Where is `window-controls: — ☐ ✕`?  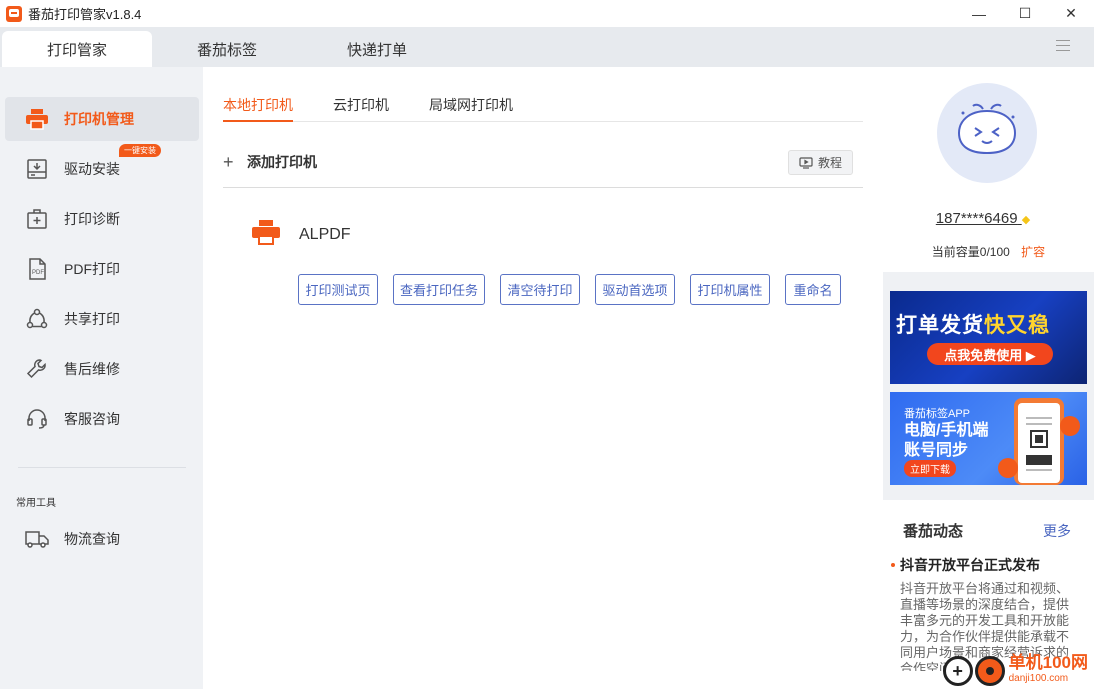
window-controls: — ☐ ✕ is located at coordinates (1025, 13).